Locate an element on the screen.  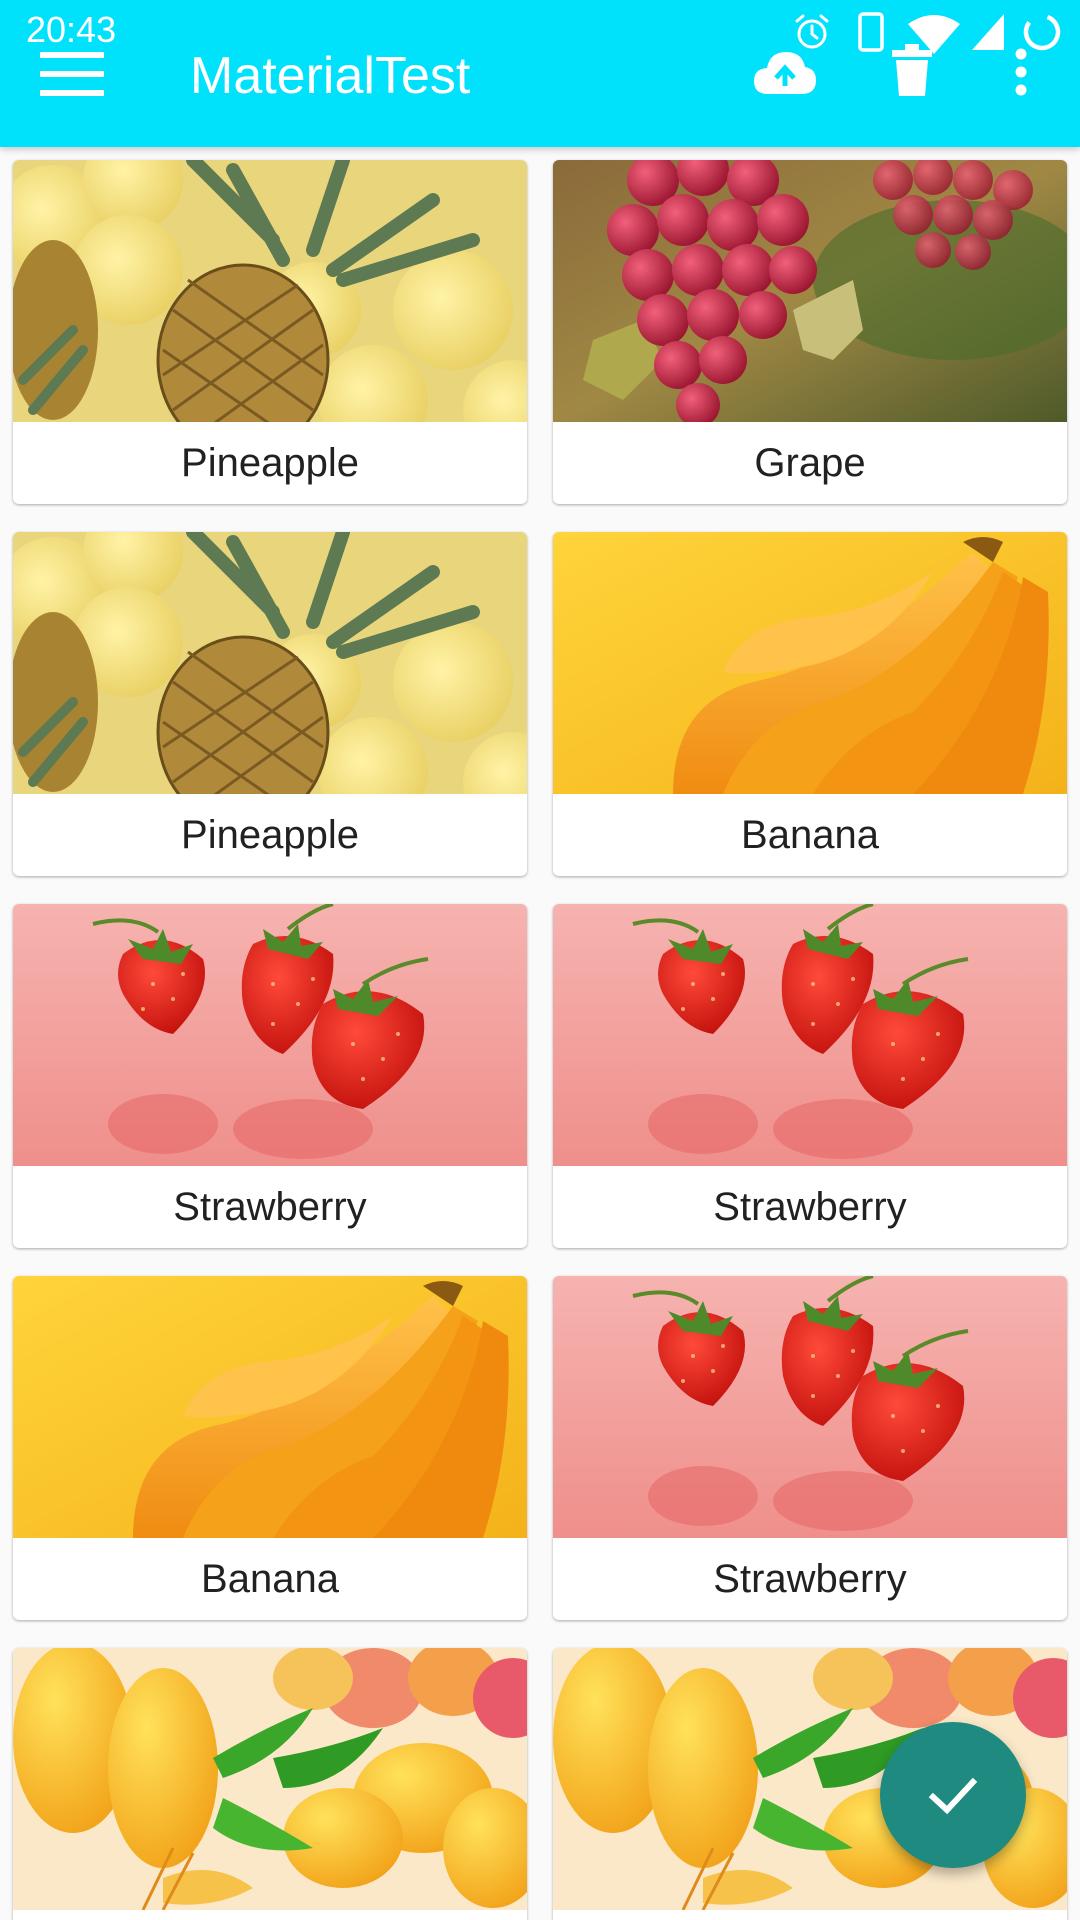
status-time: 20:43 is located at coordinates (71, 29).